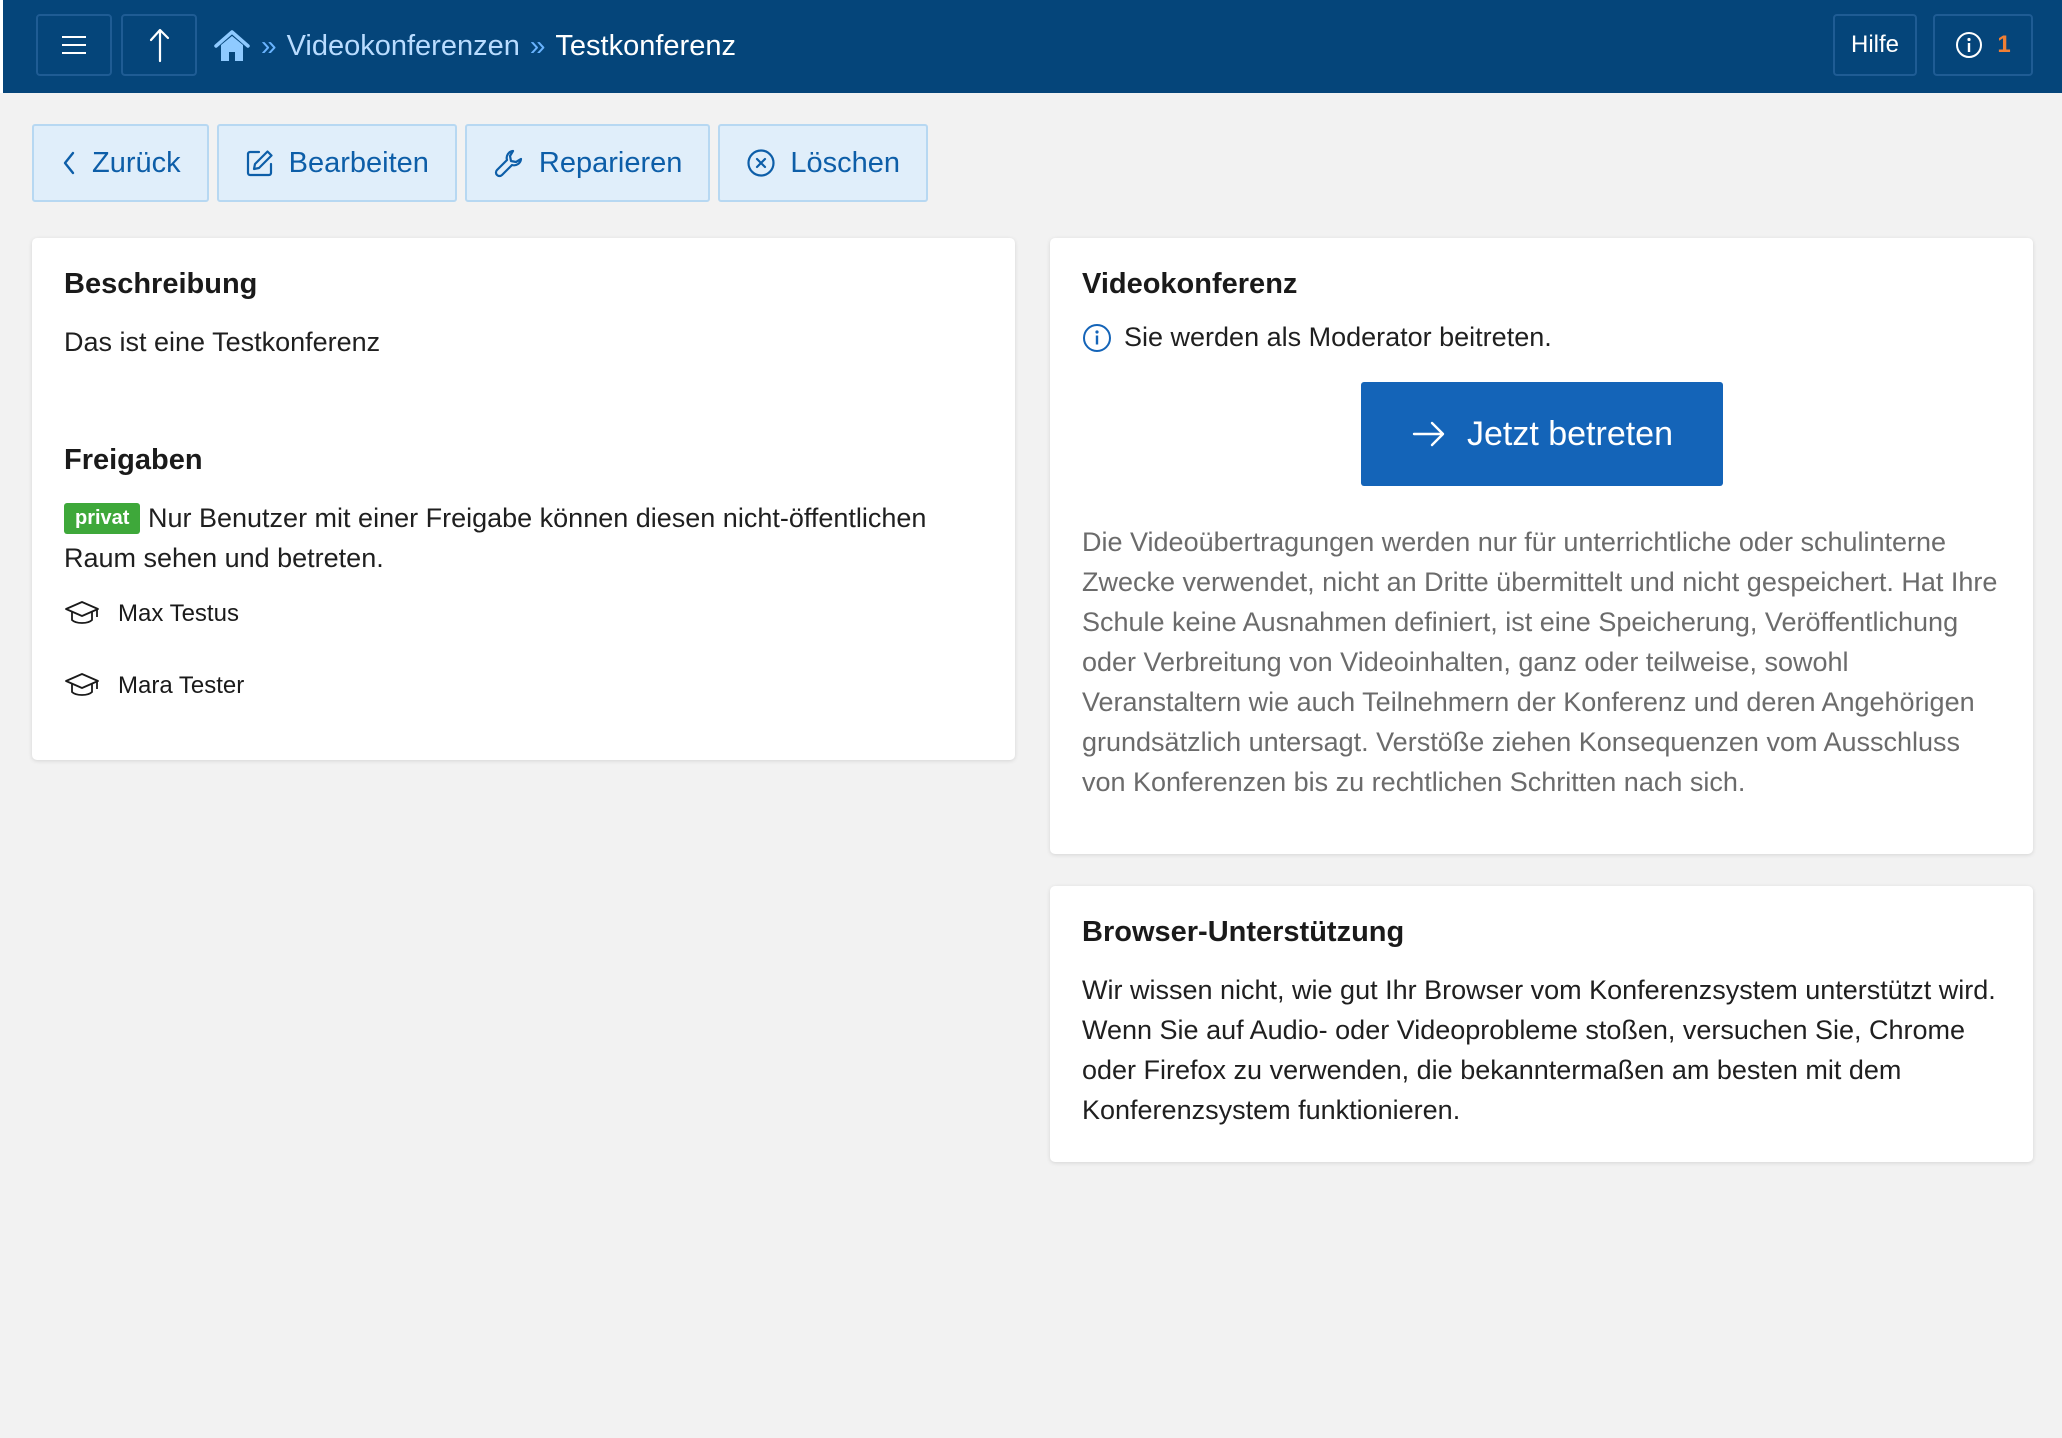  I want to click on shares-heading: Freigaben, so click(133, 460).